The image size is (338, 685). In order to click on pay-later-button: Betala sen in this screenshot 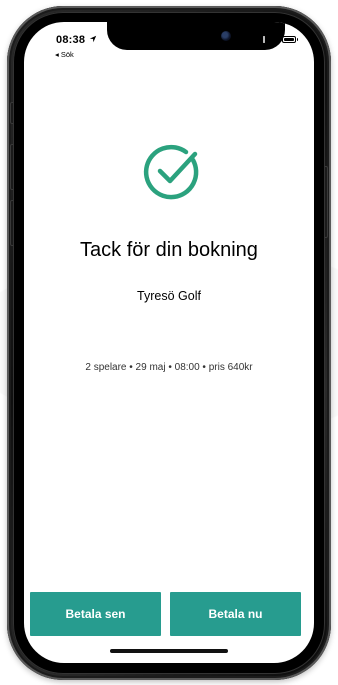, I will do `click(95, 614)`.